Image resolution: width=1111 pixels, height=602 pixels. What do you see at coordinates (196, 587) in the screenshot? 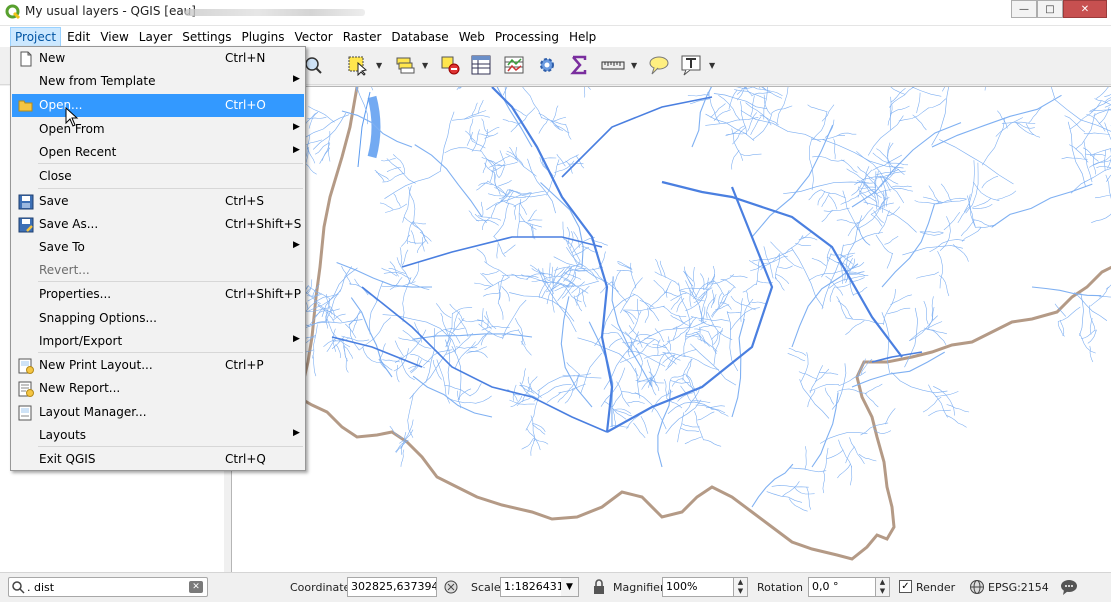
I see `clear-icon: ✕` at bounding box center [196, 587].